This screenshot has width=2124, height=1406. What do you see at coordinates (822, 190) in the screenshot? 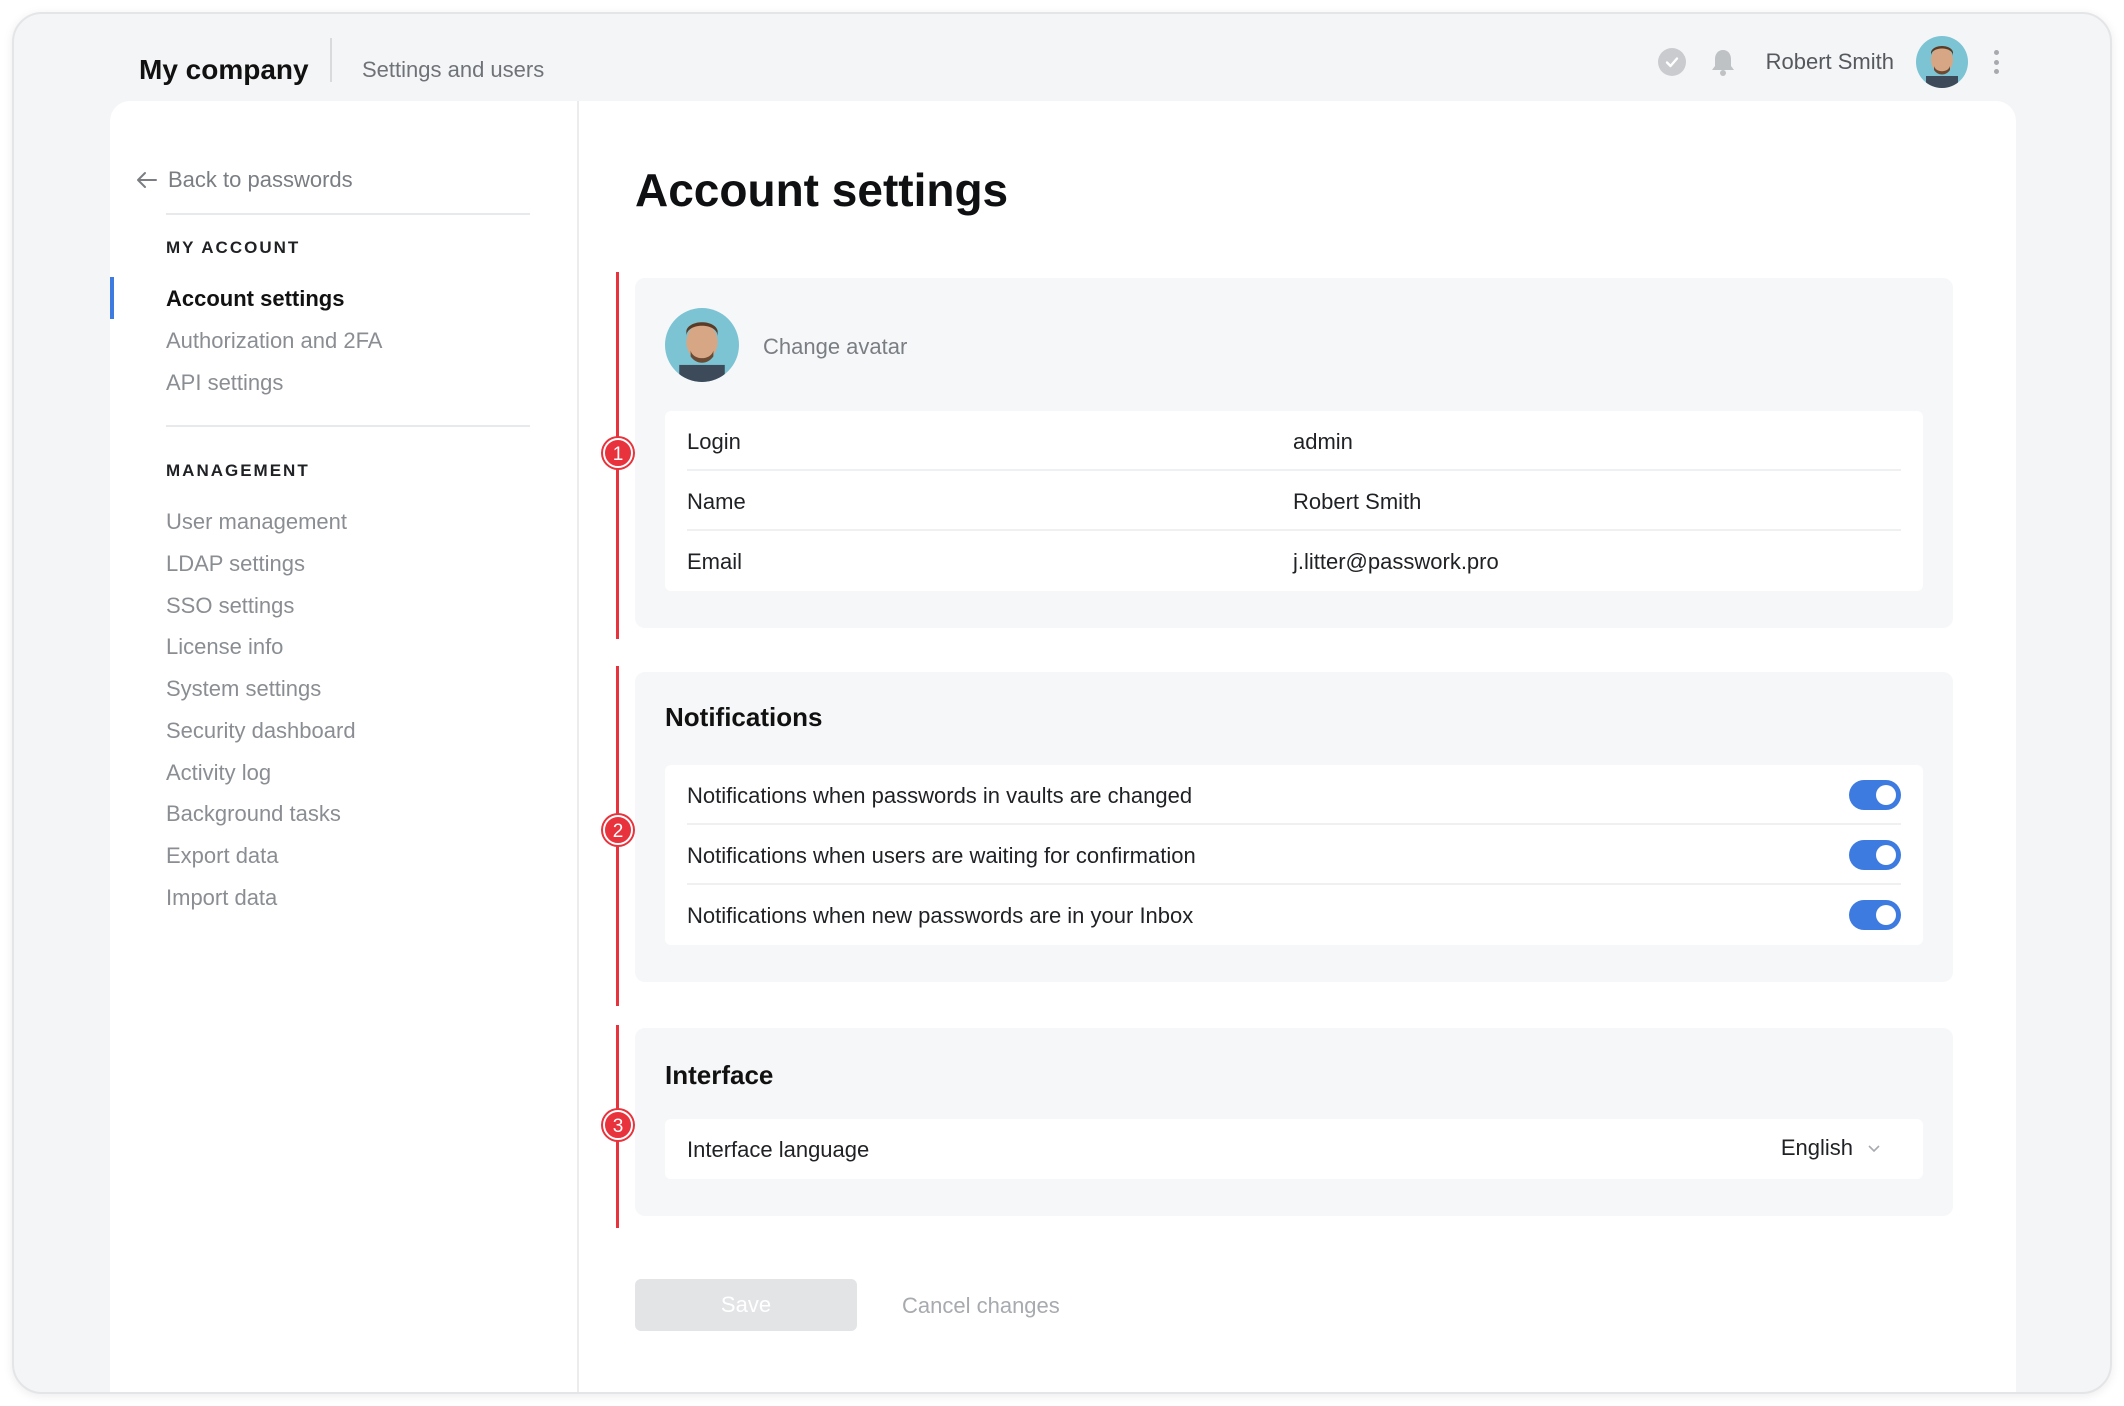
I see `page-title: Account settings` at bounding box center [822, 190].